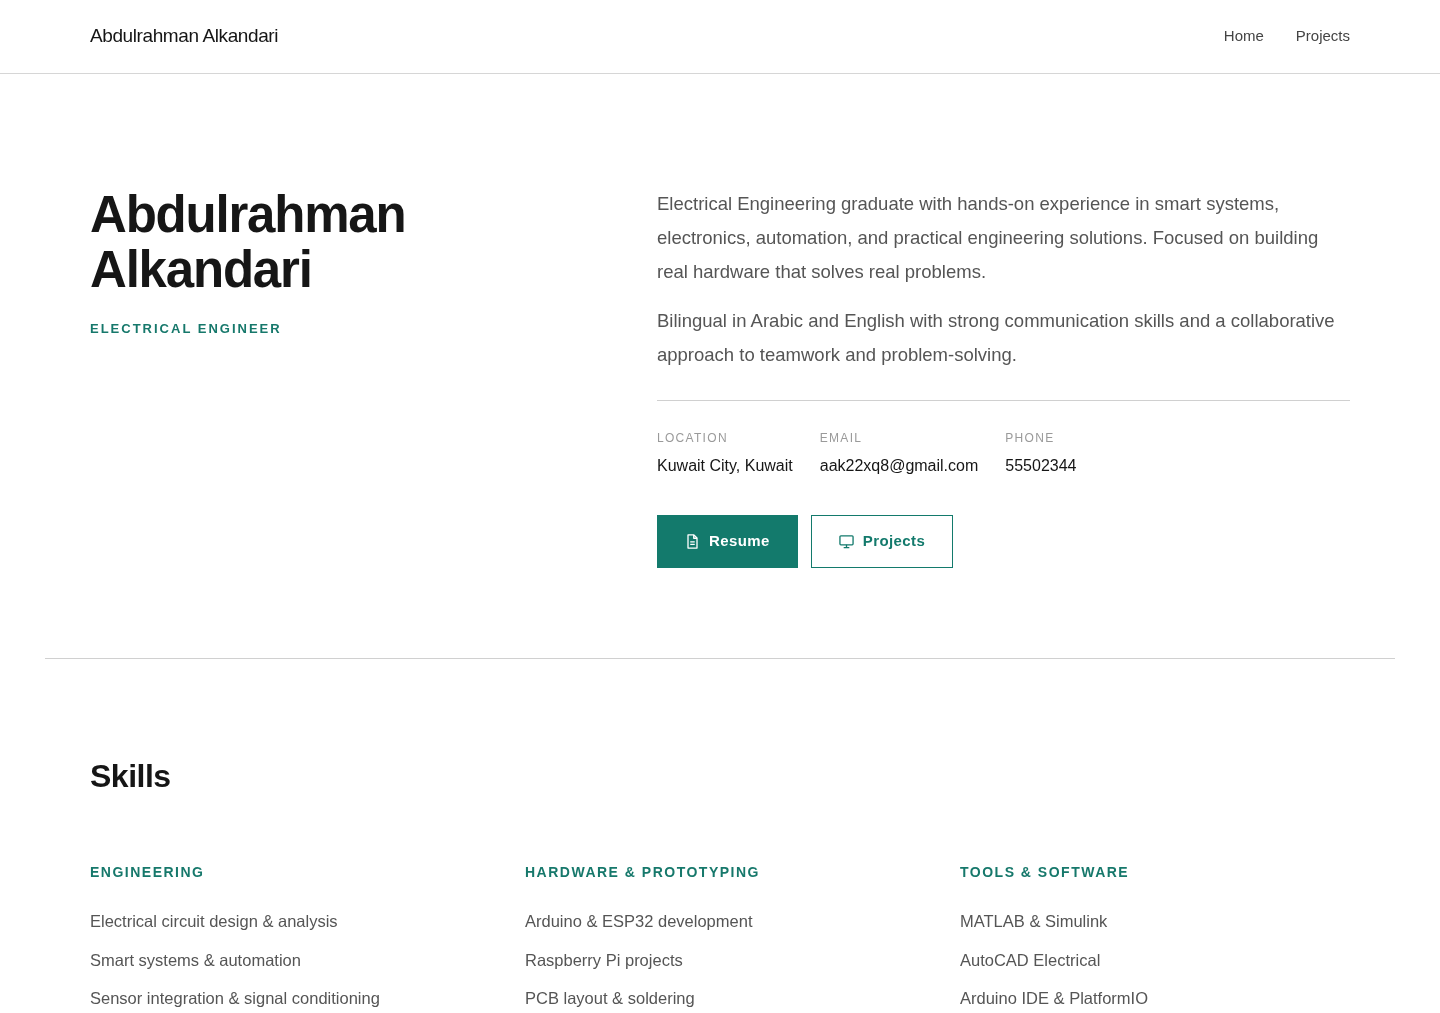  I want to click on about-paragraph: Electrical Engineering graduate with hands-on experience in smart systems, electronics, automation, and practical engineering solutions. Focused on building real hardware that solves real problems., so click(988, 238).